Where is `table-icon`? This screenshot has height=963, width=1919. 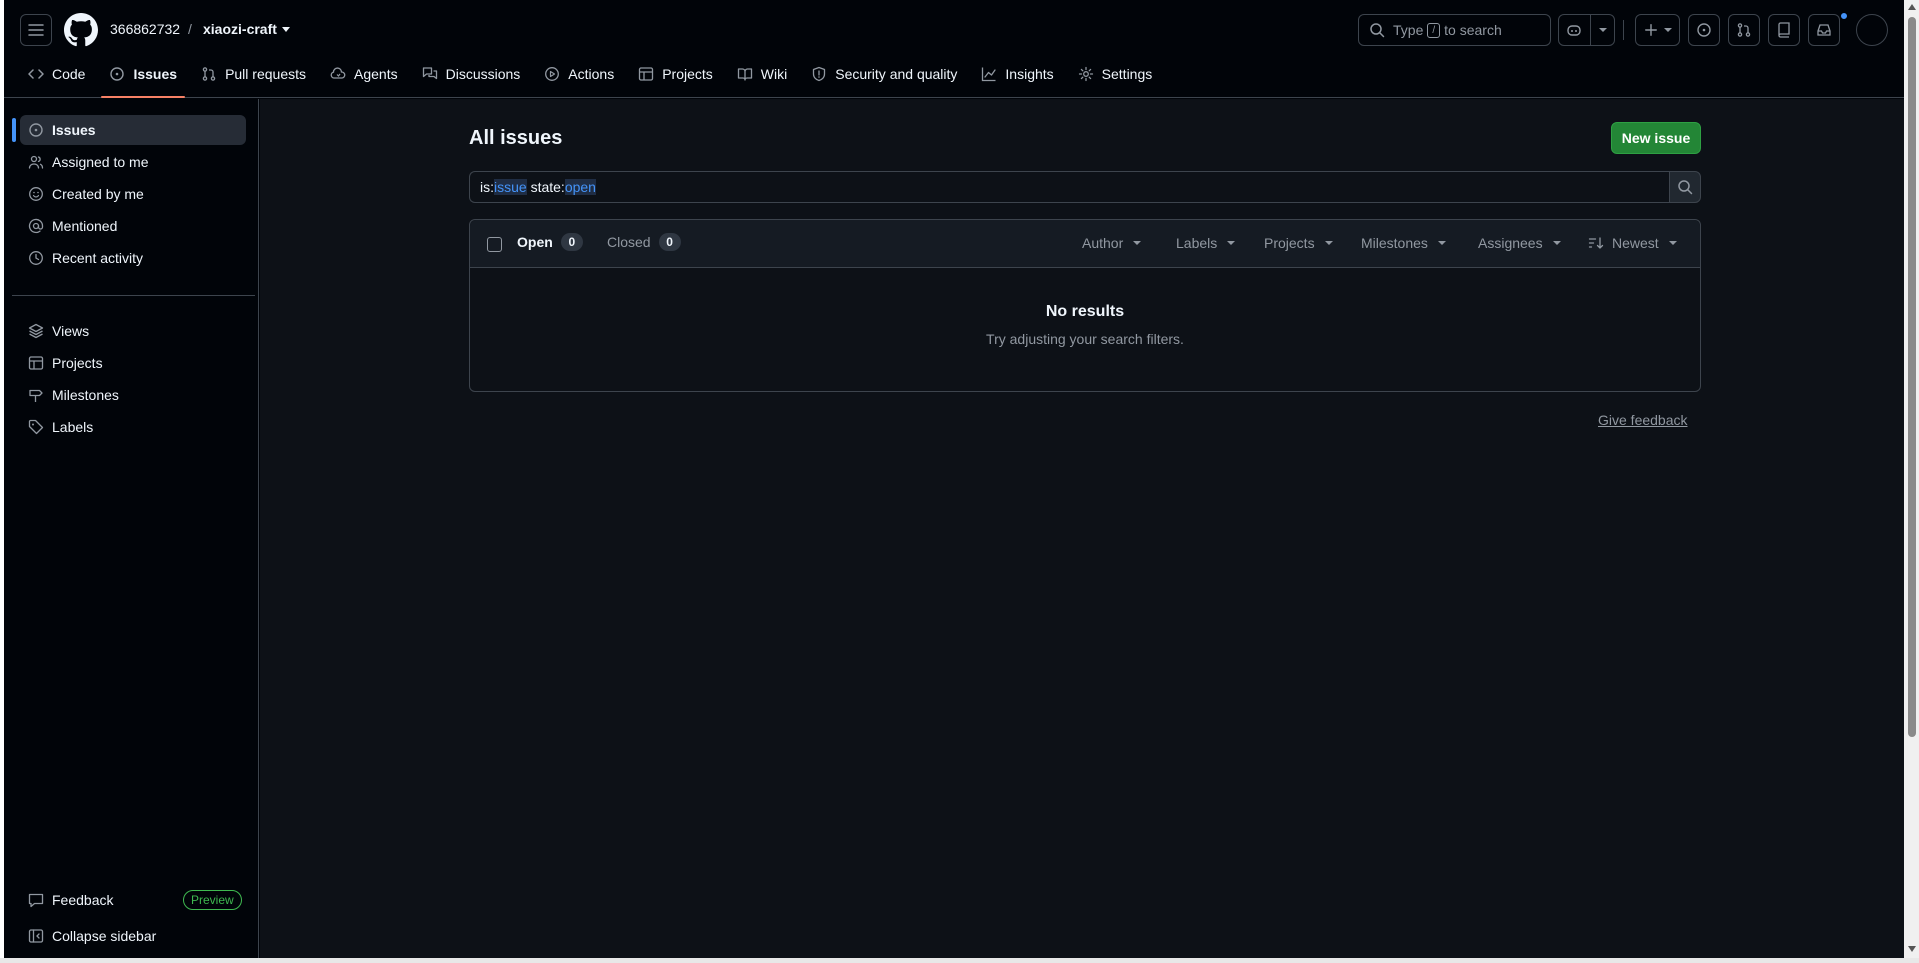 table-icon is located at coordinates (36, 363).